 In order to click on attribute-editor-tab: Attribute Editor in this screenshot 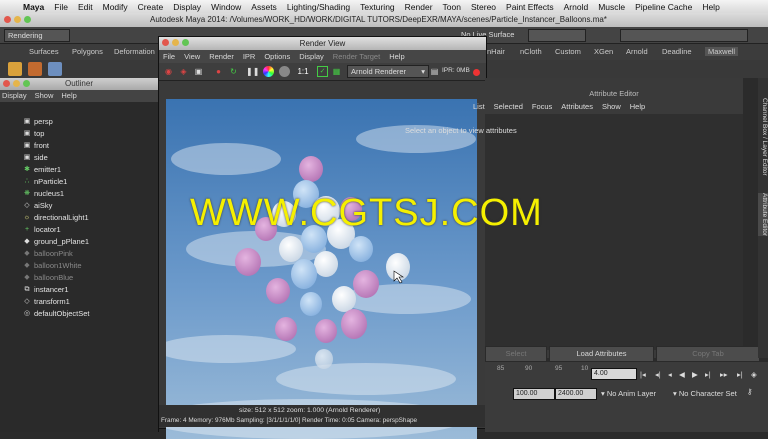, I will do `click(763, 214)`.